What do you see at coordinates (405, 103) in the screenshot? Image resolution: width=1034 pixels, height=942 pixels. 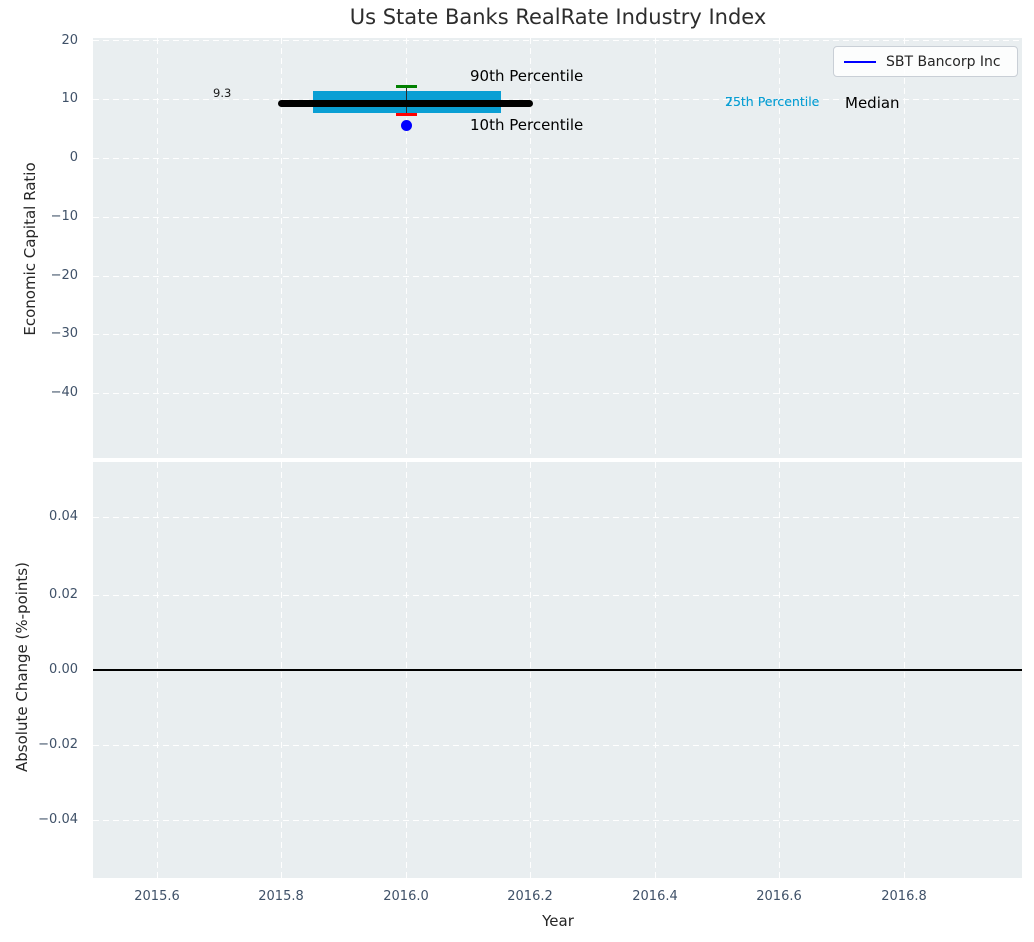 I see `median-line` at bounding box center [405, 103].